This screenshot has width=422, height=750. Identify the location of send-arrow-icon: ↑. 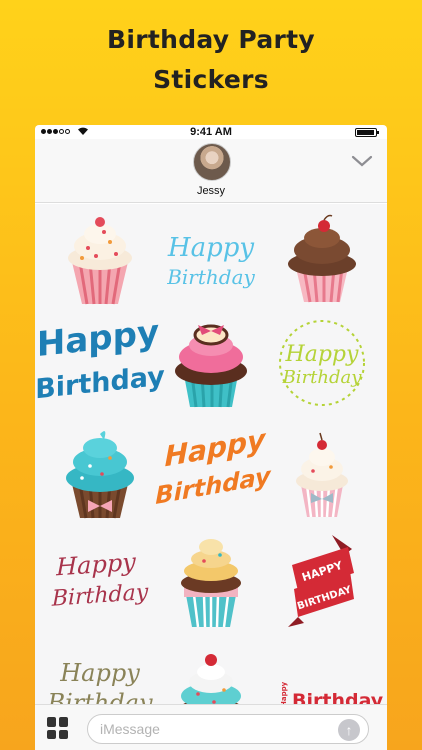
(349, 730).